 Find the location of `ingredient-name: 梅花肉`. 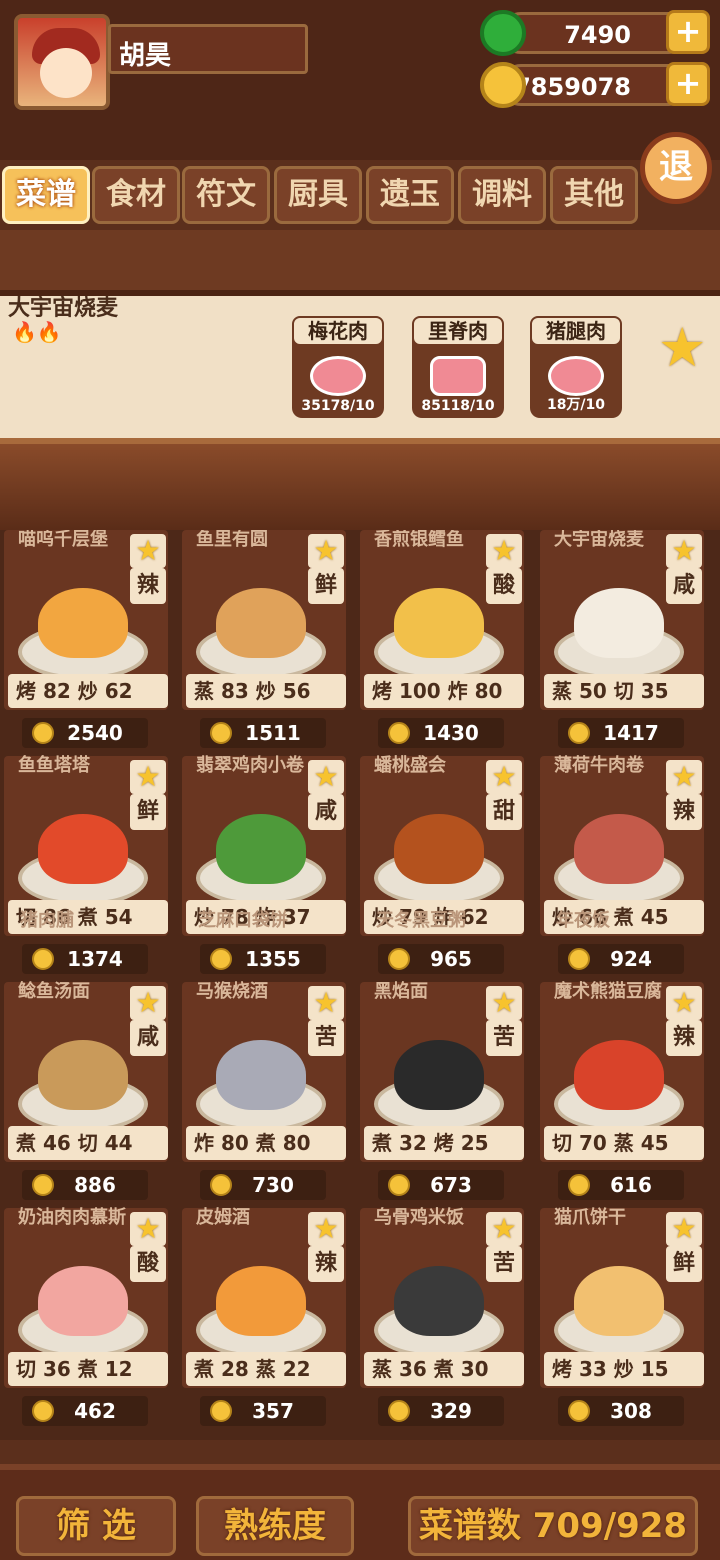

ingredient-name: 梅花肉 is located at coordinates (338, 331).